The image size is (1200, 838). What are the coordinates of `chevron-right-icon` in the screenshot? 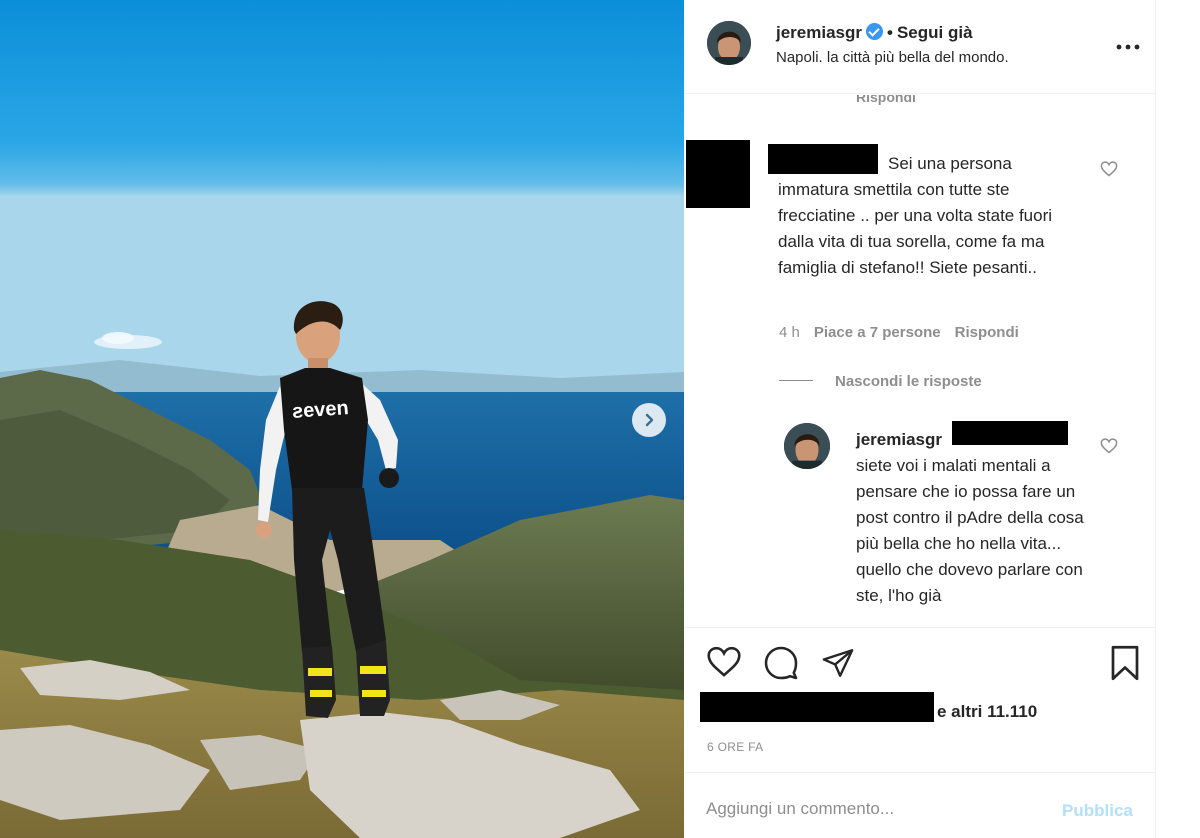 It's located at (649, 420).